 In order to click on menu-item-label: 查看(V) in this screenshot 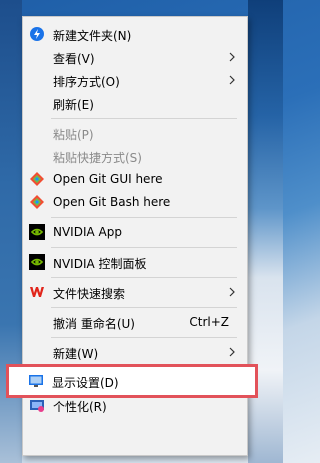, I will do `click(74, 59)`.